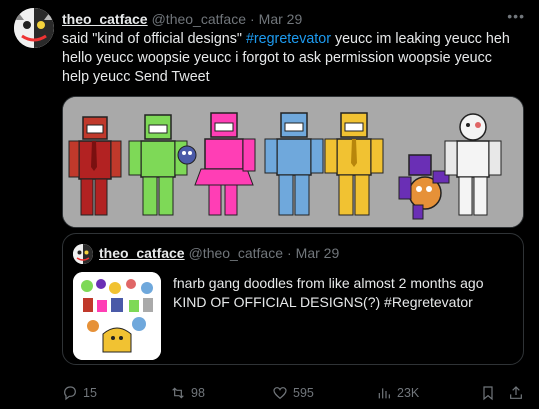  I want to click on tweet-actions: 15 98 595 23K, so click(293, 395).